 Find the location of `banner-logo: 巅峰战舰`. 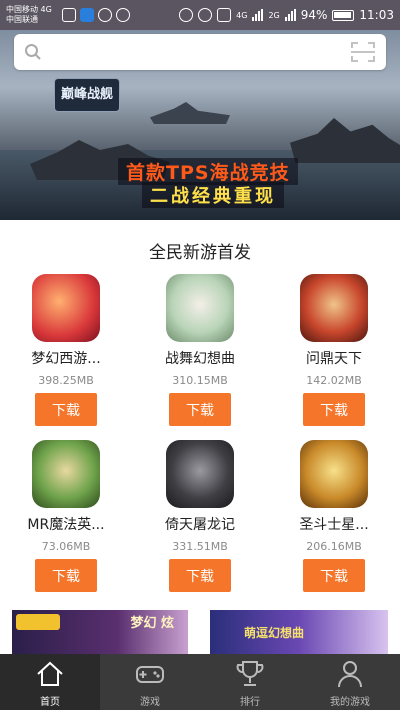

banner-logo: 巅峰战舰 is located at coordinates (87, 95).